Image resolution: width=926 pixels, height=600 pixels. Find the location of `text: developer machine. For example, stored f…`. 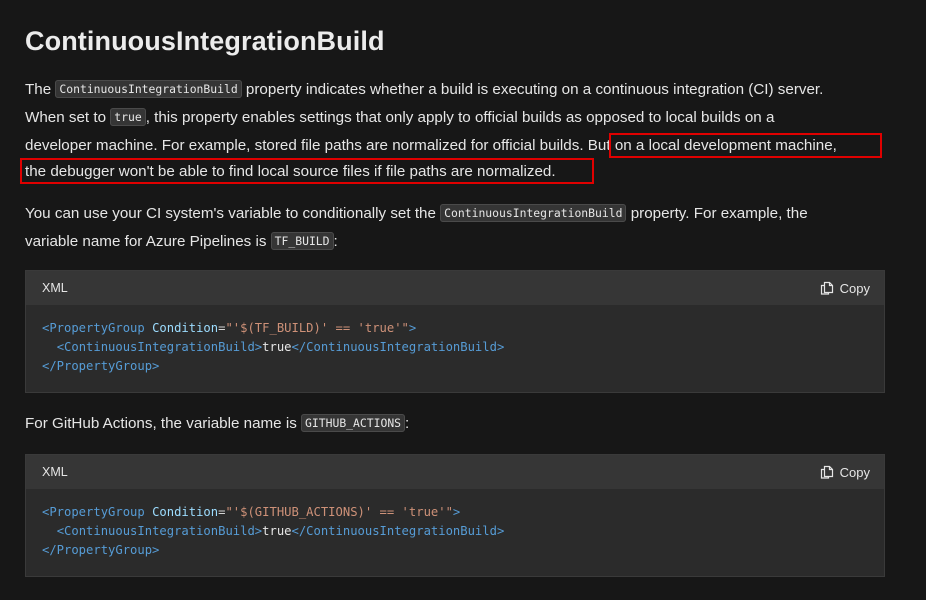

text: developer machine. For example, stored f… is located at coordinates (306, 145).